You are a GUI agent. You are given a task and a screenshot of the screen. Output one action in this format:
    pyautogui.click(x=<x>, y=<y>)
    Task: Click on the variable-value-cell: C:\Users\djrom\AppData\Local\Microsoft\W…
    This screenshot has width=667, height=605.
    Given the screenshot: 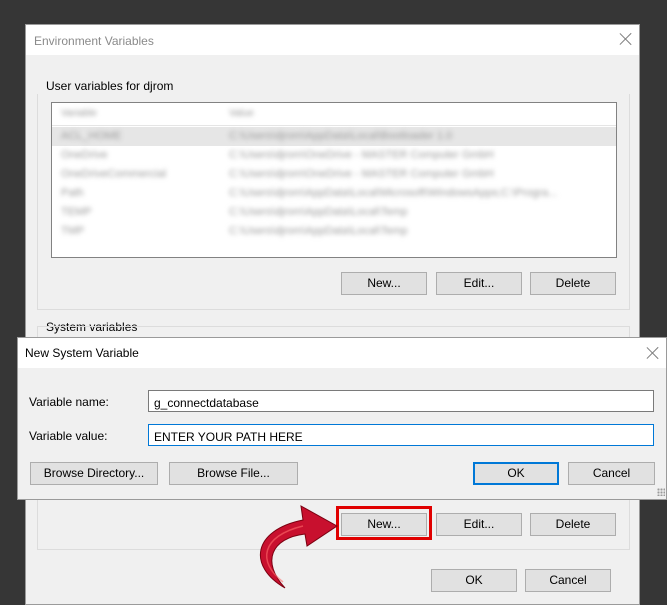 What is the action you would take?
    pyautogui.click(x=393, y=193)
    